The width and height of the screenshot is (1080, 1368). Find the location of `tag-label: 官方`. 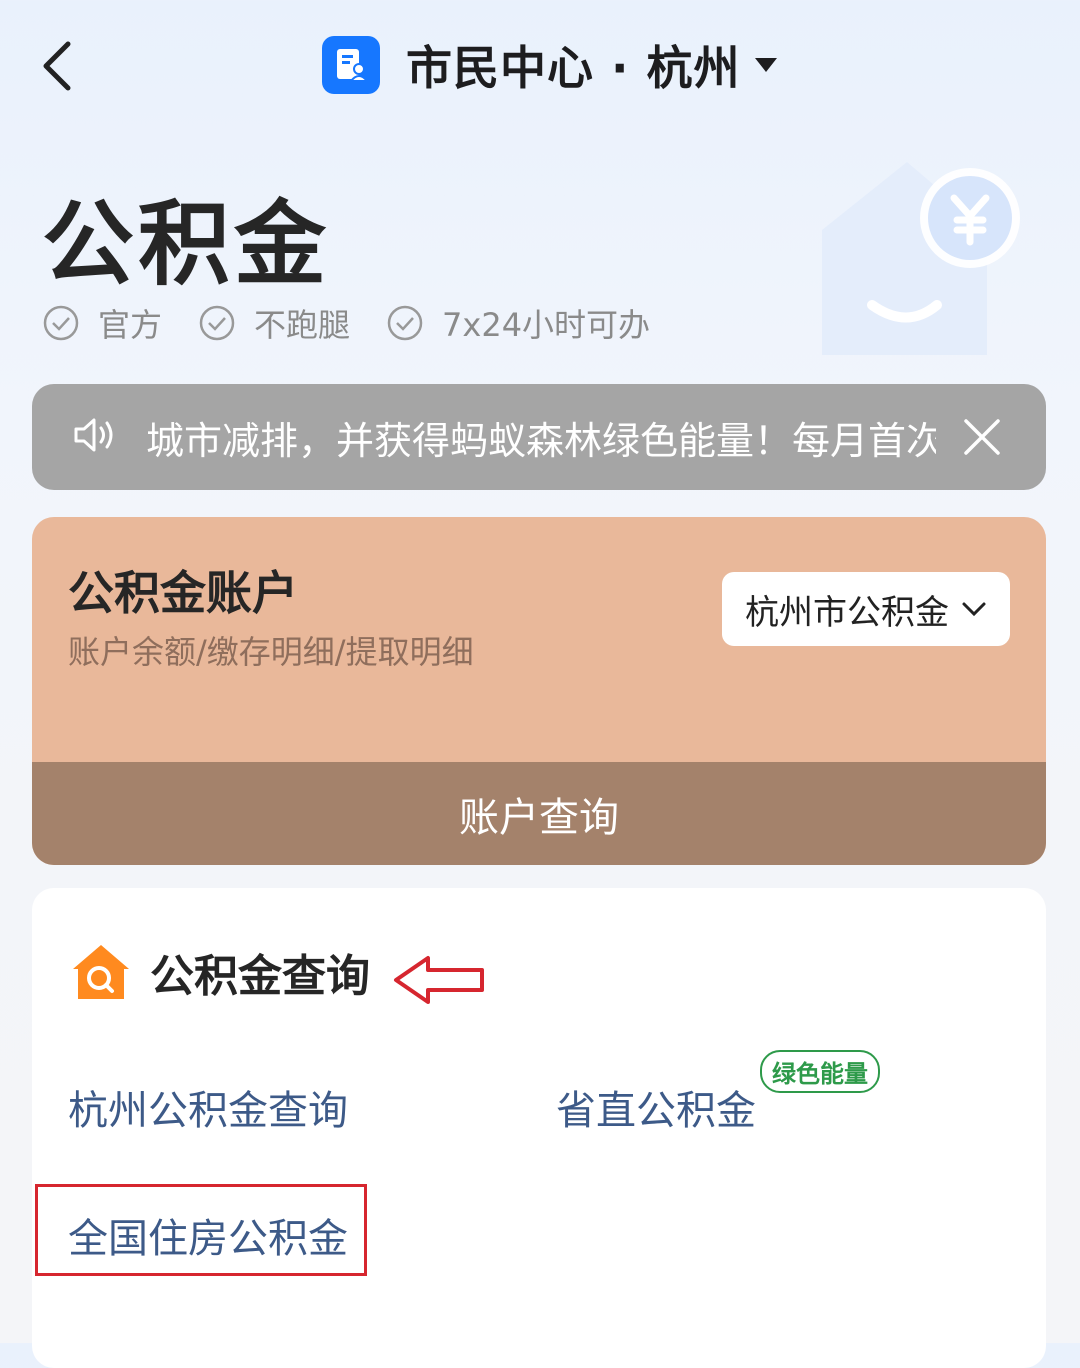

tag-label: 官方 is located at coordinates (130, 325).